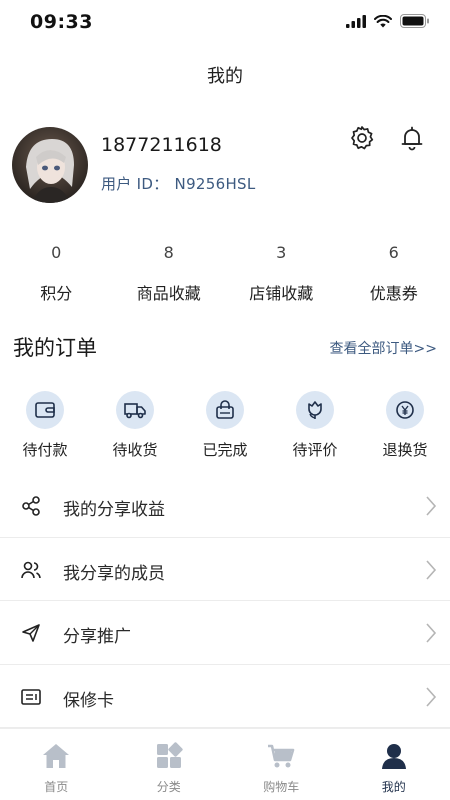  I want to click on send-icon, so click(31, 633).